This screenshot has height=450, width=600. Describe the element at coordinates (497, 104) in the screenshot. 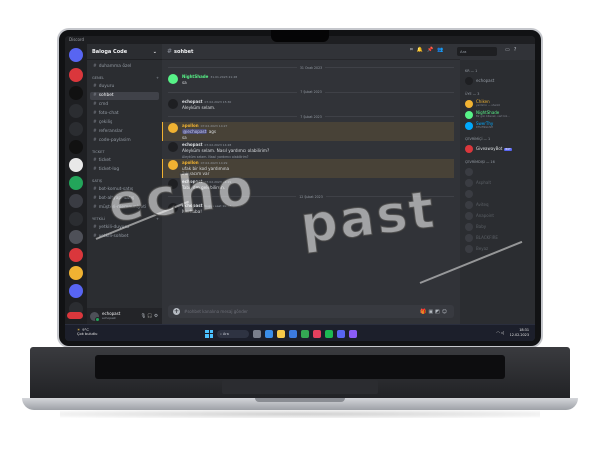

I see `member-item: Chiken yardımcı — sharkil` at that location.